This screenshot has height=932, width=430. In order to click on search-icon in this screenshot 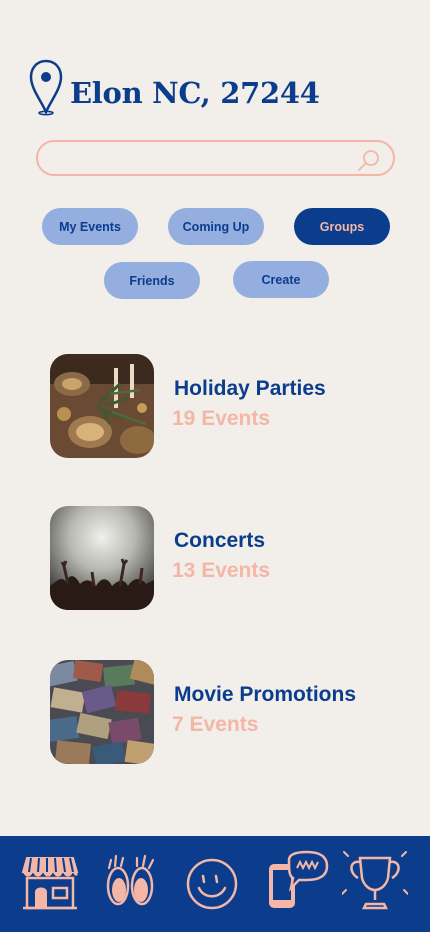, I will do `click(369, 160)`.